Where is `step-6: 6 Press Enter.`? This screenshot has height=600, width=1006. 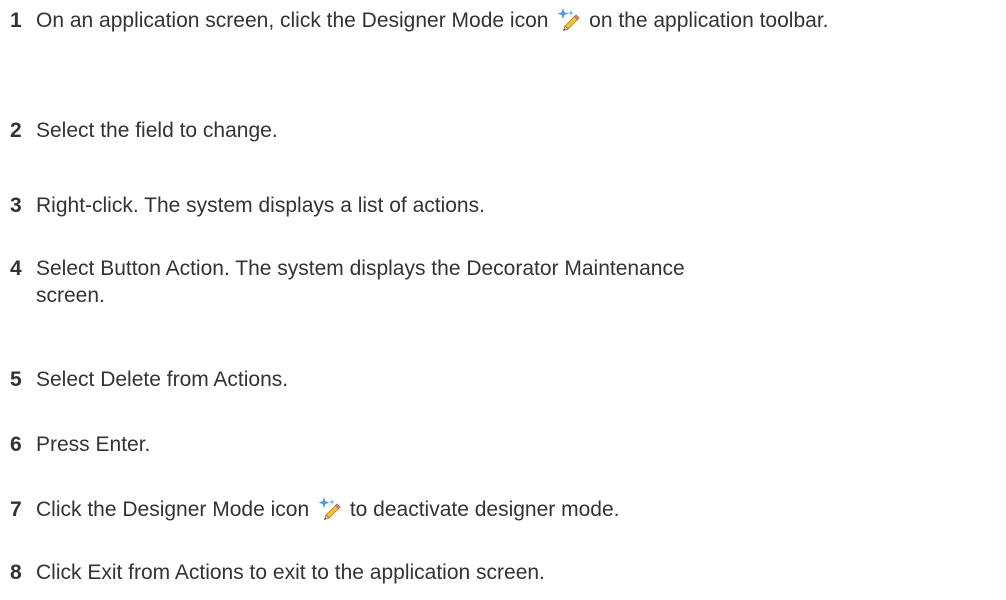
step-6: 6 Press Enter. is located at coordinates (508, 444).